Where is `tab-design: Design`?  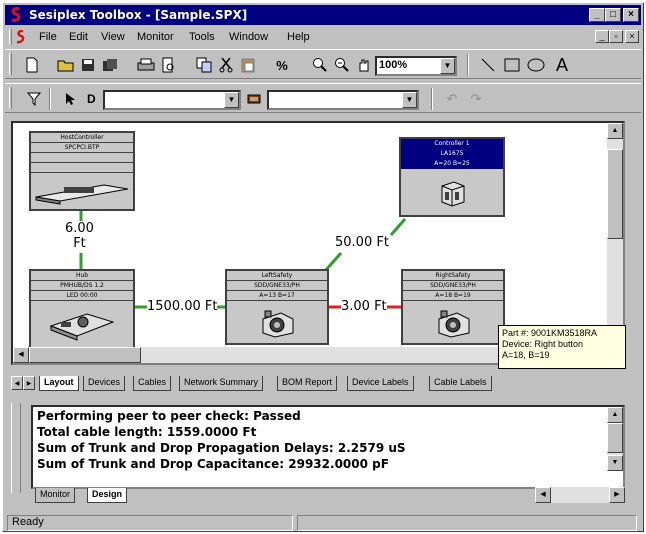
tab-design: Design is located at coordinates (107, 495).